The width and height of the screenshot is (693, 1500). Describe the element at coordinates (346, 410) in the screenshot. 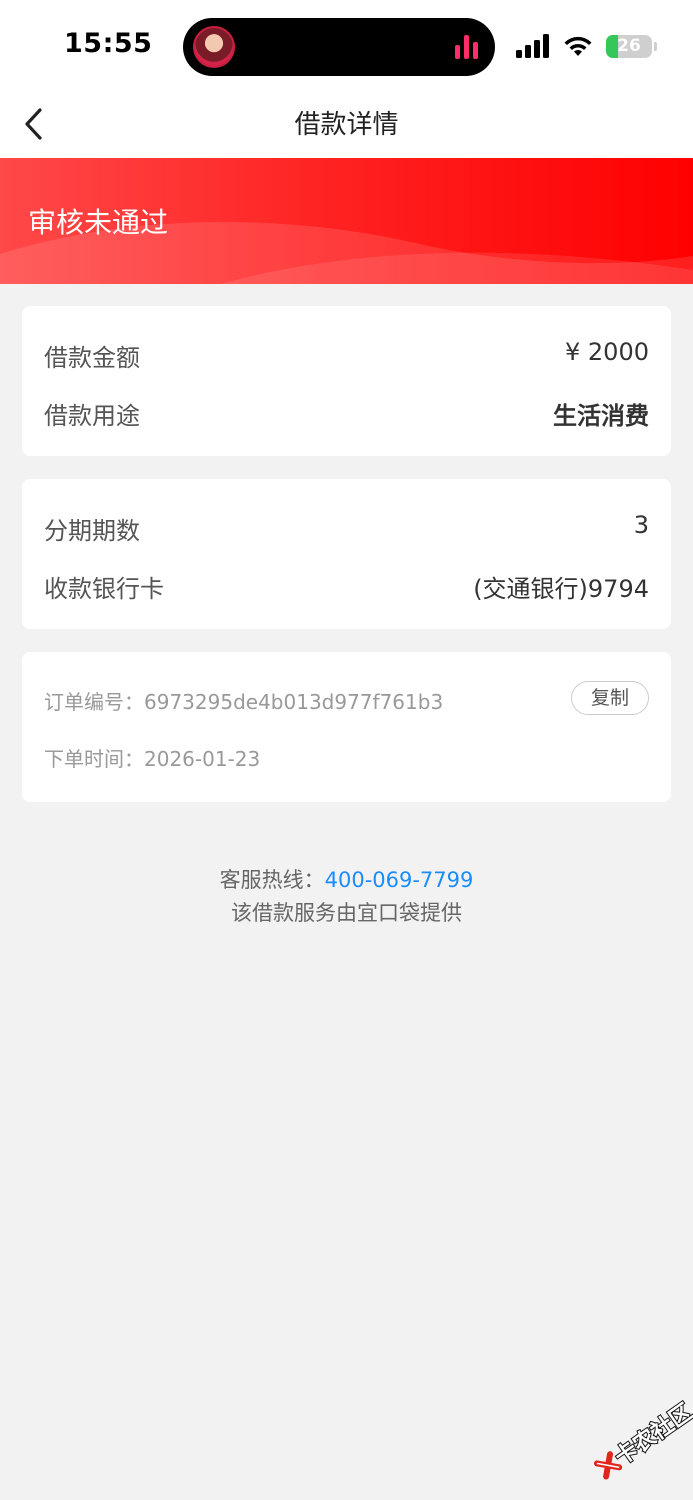

I see `loan-purpose-row: 借款用途 生活消费` at that location.